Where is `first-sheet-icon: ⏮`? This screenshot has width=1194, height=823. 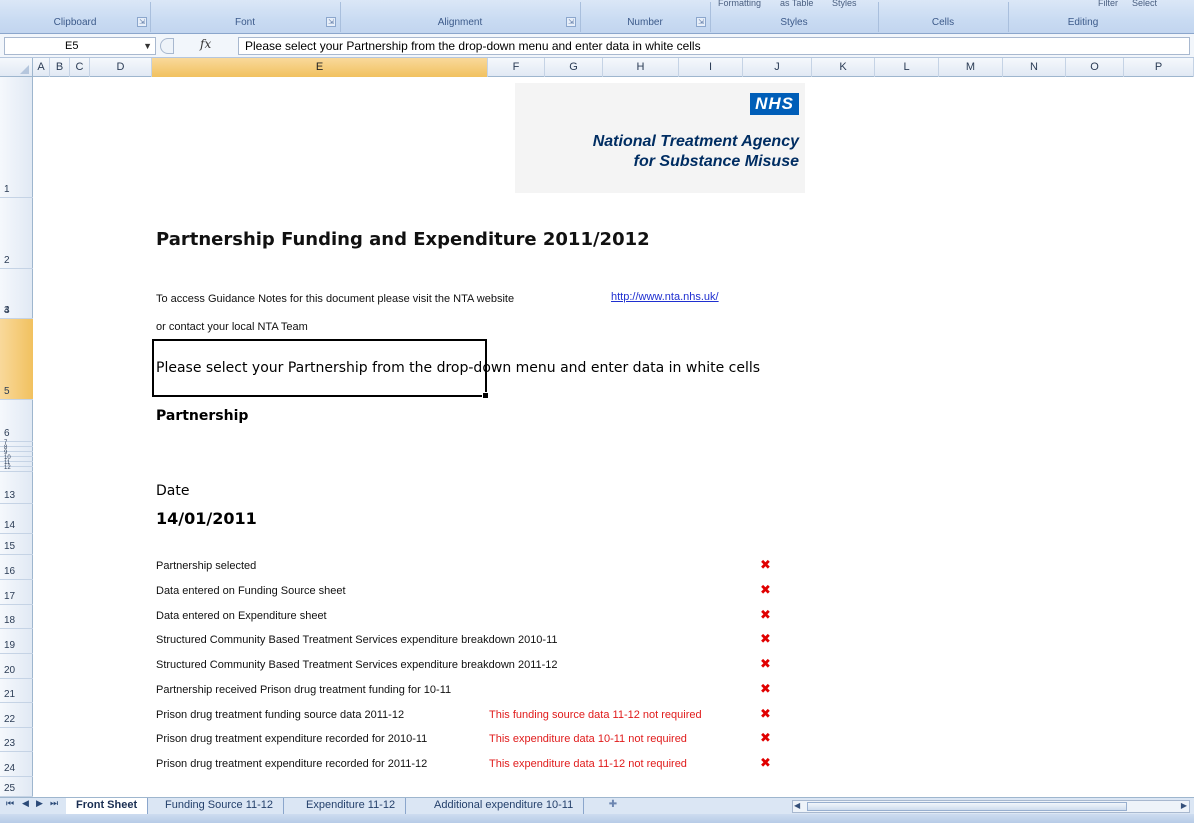 first-sheet-icon: ⏮ is located at coordinates (10, 804).